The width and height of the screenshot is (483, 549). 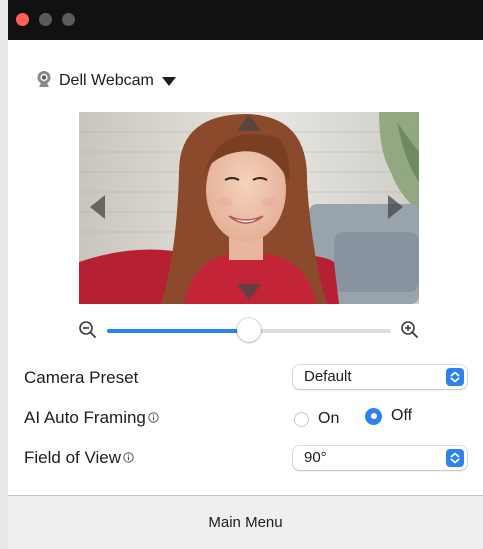 What do you see at coordinates (85, 417) in the screenshot?
I see `ai-auto-framing-label-text: AI Auto Framing` at bounding box center [85, 417].